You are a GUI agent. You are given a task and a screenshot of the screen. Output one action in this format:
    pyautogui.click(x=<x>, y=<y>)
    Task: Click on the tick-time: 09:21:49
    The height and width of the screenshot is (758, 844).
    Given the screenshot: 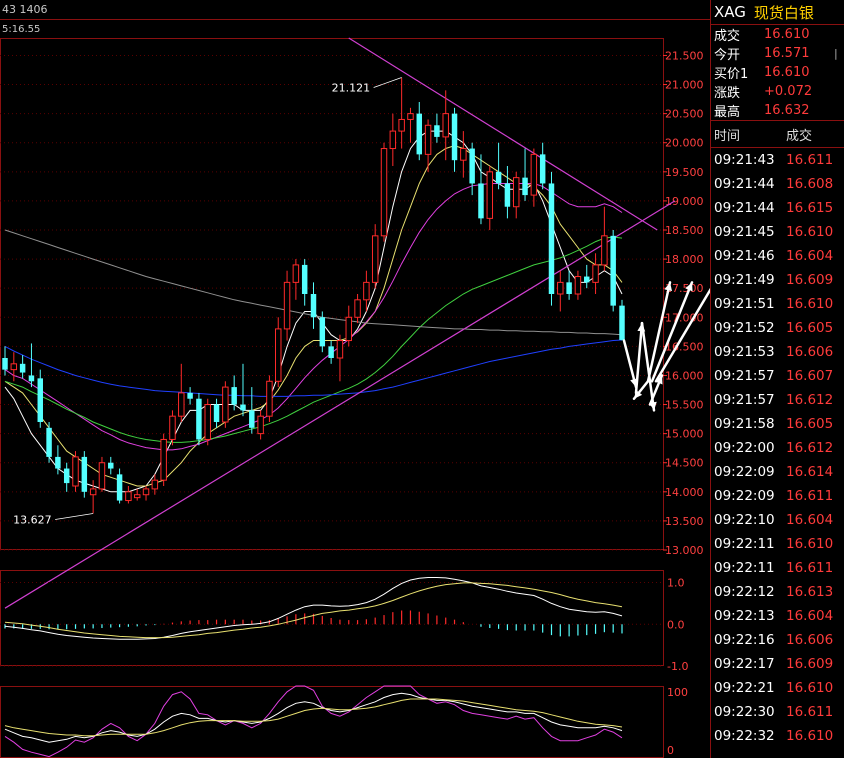 What is the action you would take?
    pyautogui.click(x=744, y=280)
    